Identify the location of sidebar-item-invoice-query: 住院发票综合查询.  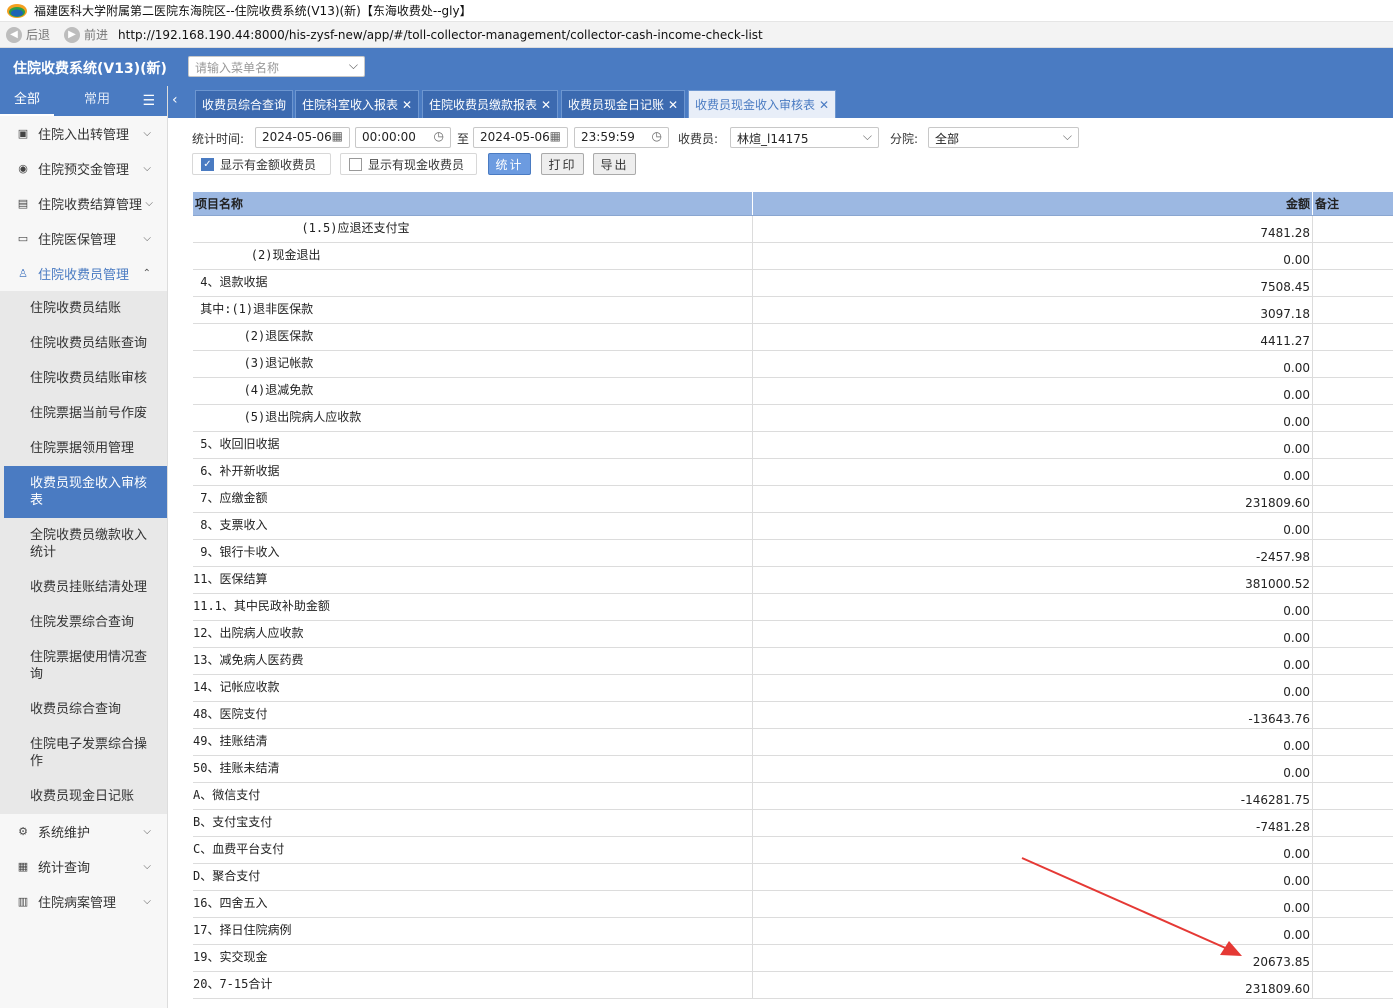
(83, 622).